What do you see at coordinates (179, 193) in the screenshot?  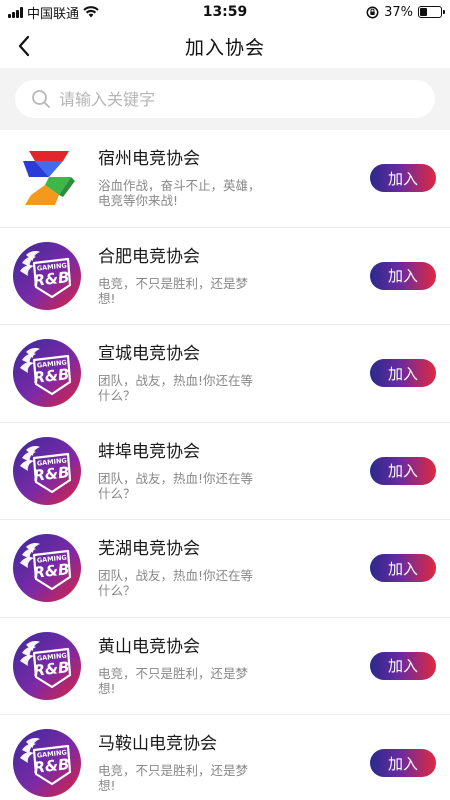 I see `association-description: 浴血作战，奋斗不止，英雄，电竞等你来战!` at bounding box center [179, 193].